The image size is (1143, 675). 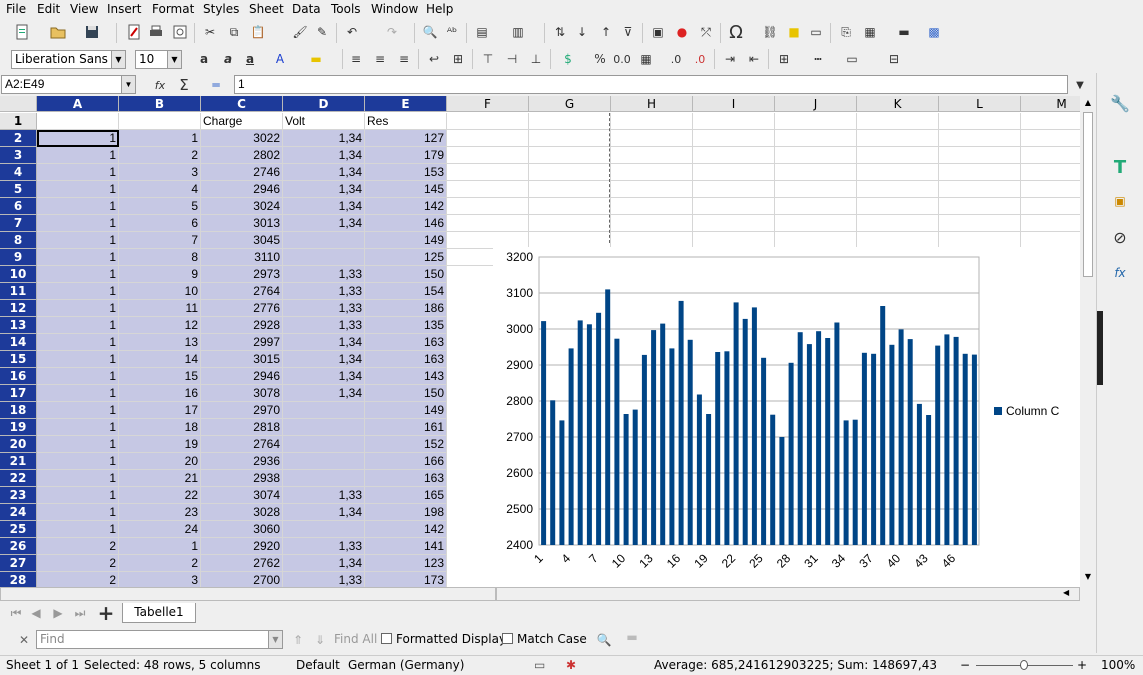 What do you see at coordinates (730, 59) in the screenshot?
I see `increase-indent-icon: ⇥` at bounding box center [730, 59].